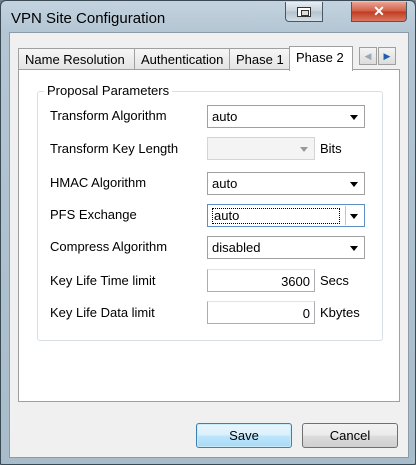  I want to click on compress-algorithm-label: Compress Algorithm, so click(109, 246).